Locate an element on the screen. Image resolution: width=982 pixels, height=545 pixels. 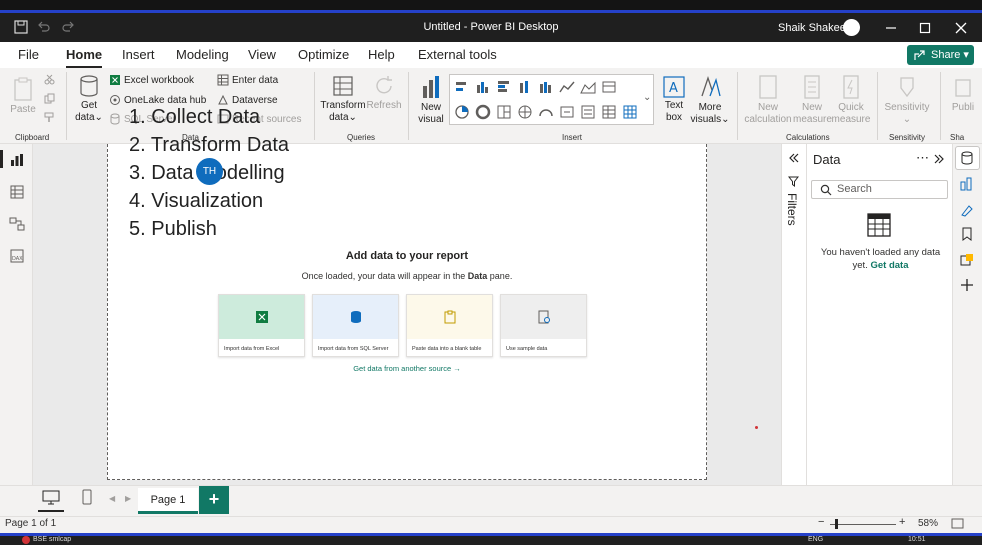
format-painter-icon is located at coordinates (49, 117).